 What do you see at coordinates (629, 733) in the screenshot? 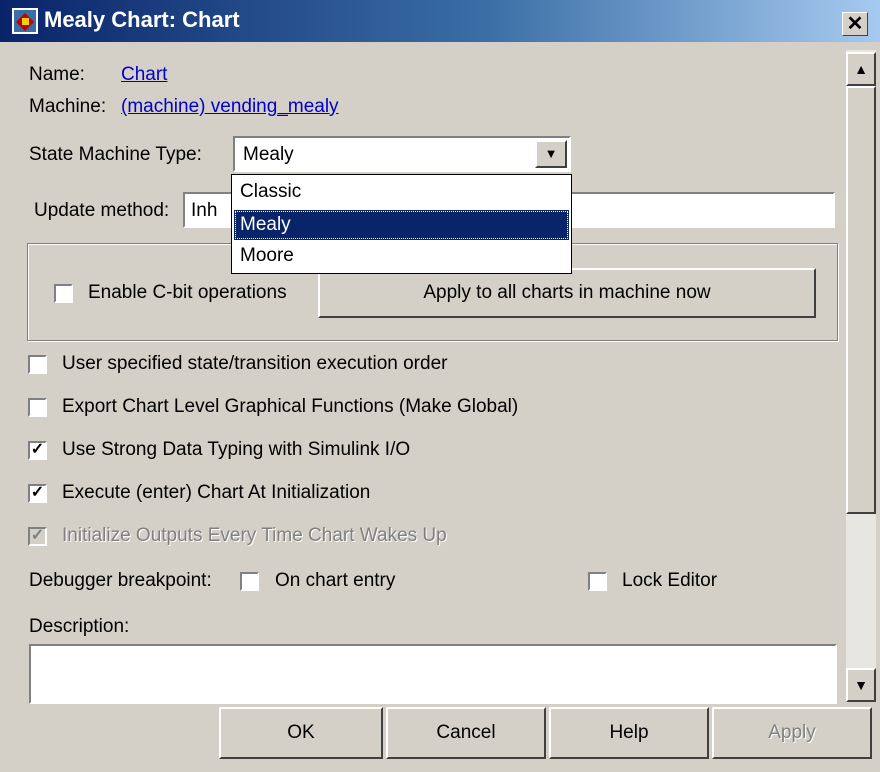
I see `help-button: Help` at bounding box center [629, 733].